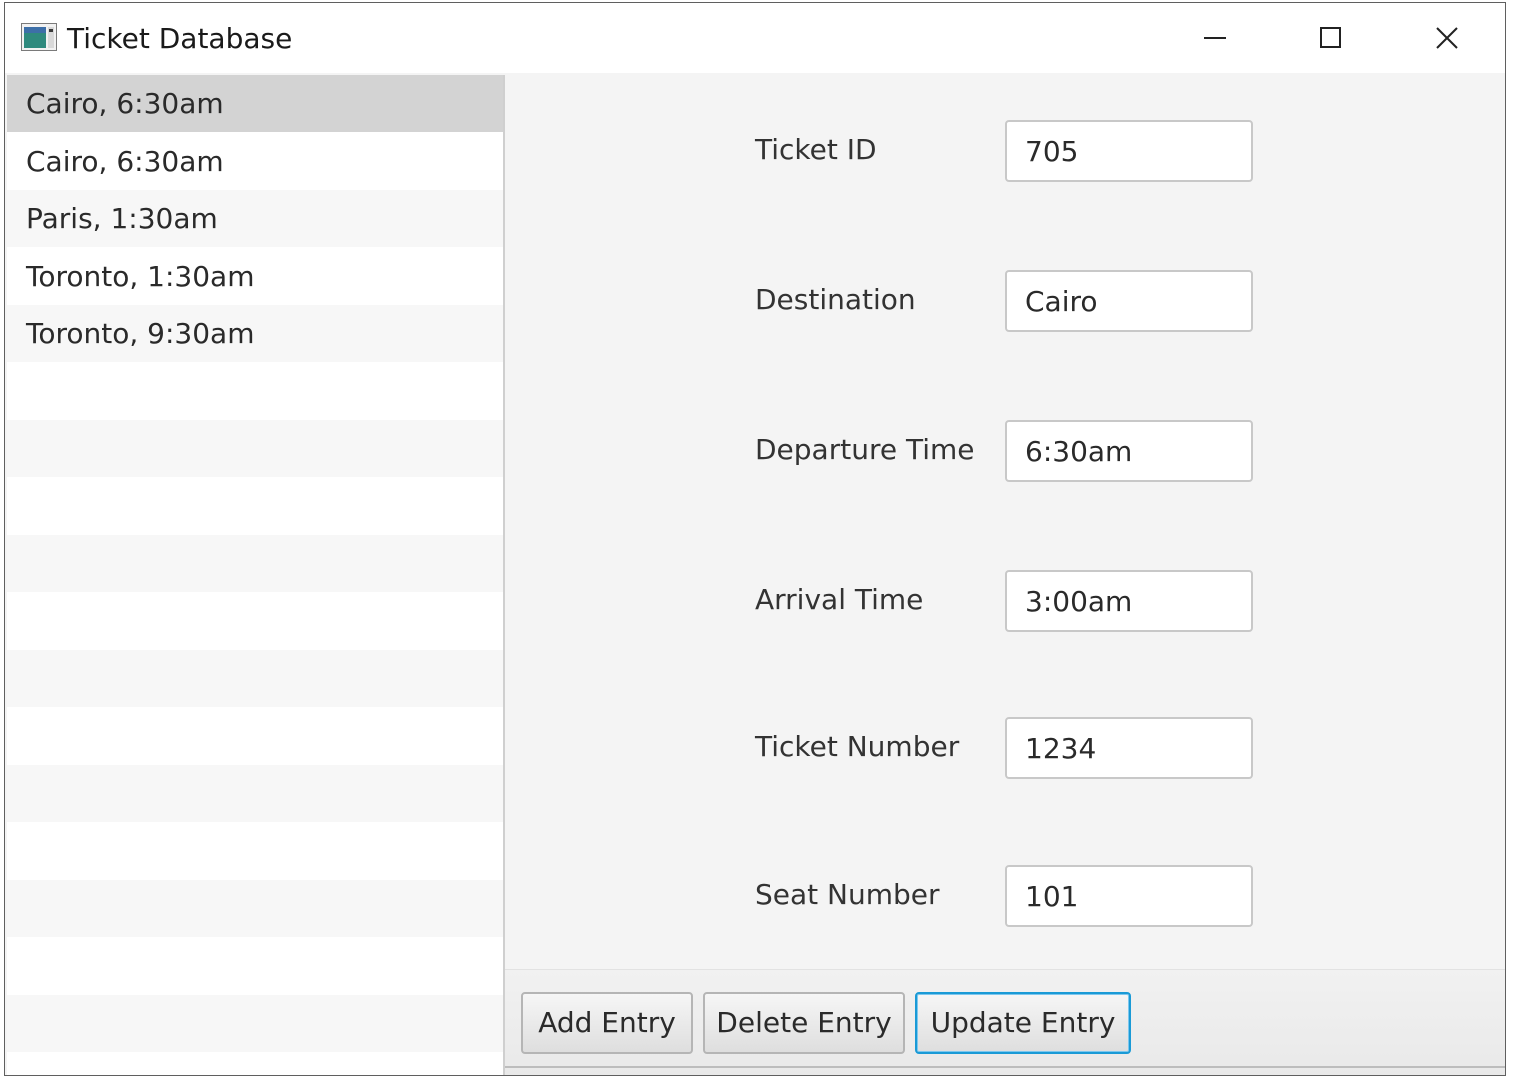 The height and width of the screenshot is (1085, 1522). I want to click on app-window-icon, so click(39, 37).